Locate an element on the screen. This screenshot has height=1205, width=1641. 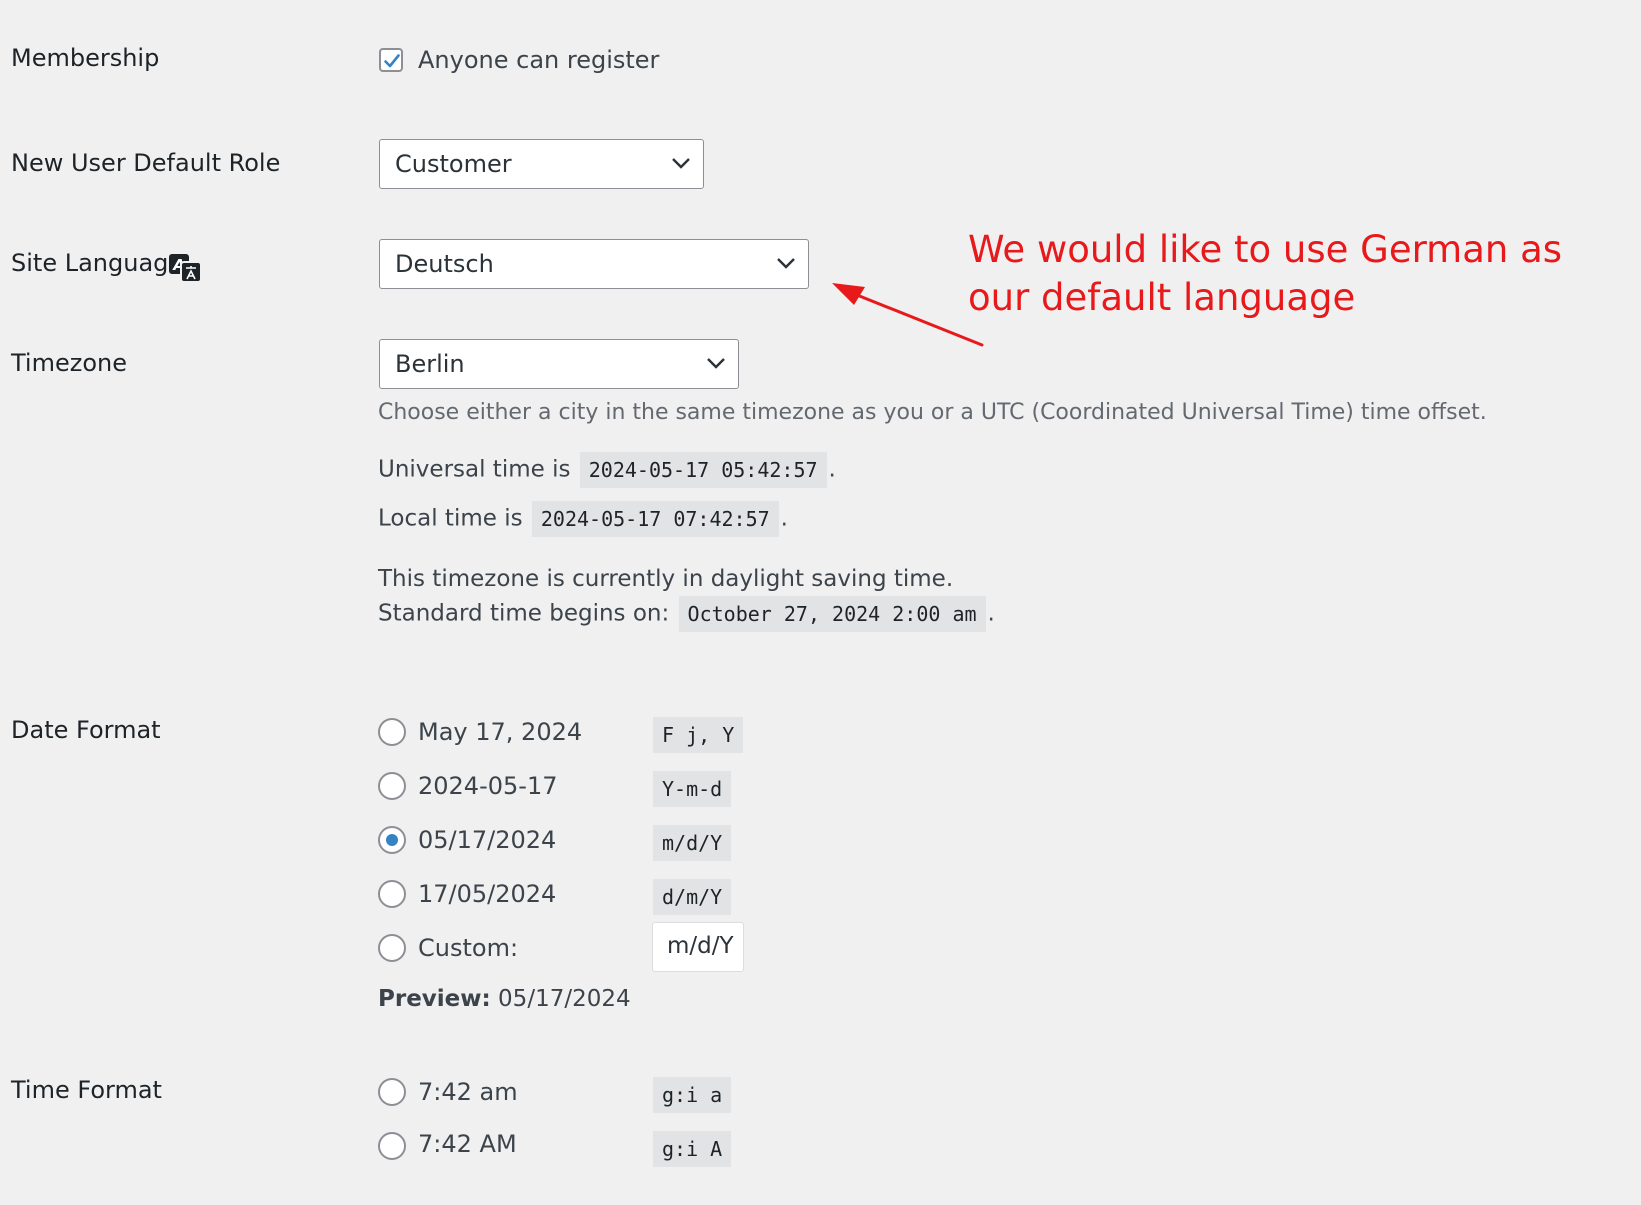
membership-label: Membership is located at coordinates (85, 58).